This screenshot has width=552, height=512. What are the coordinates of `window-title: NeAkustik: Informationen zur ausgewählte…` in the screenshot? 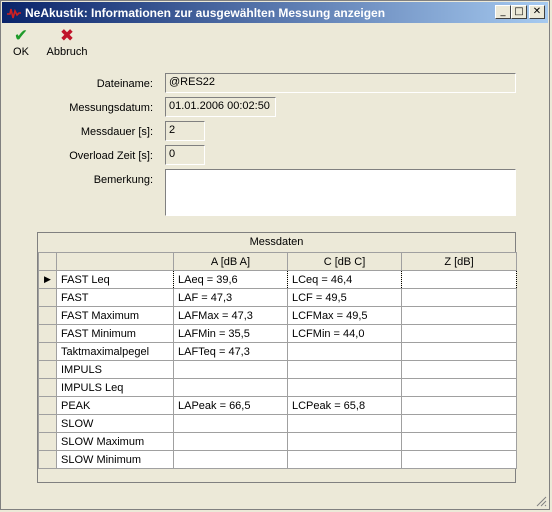 It's located at (205, 13).